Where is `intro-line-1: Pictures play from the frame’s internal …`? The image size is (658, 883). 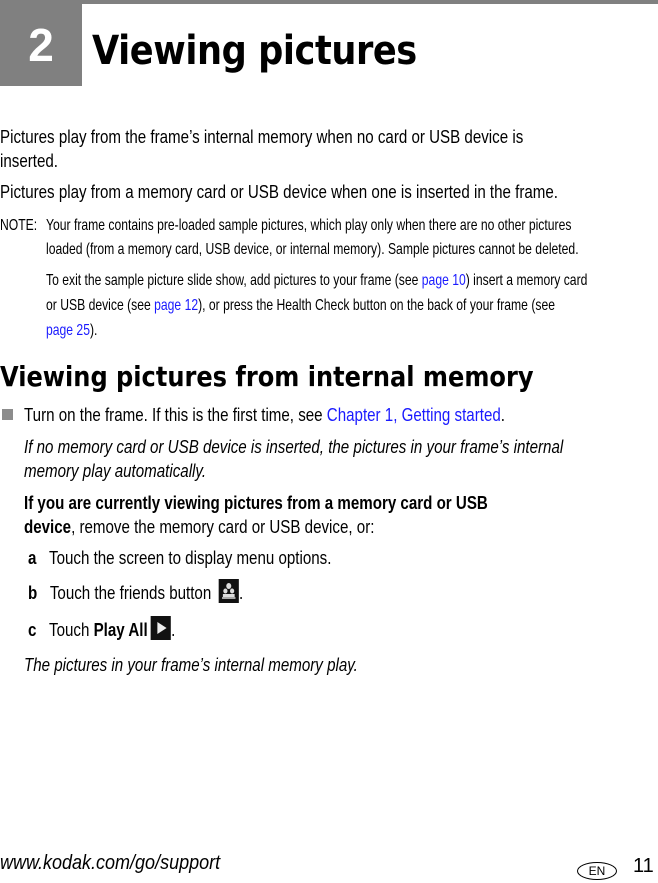 intro-line-1: Pictures play from the frame’s internal … is located at coordinates (262, 137).